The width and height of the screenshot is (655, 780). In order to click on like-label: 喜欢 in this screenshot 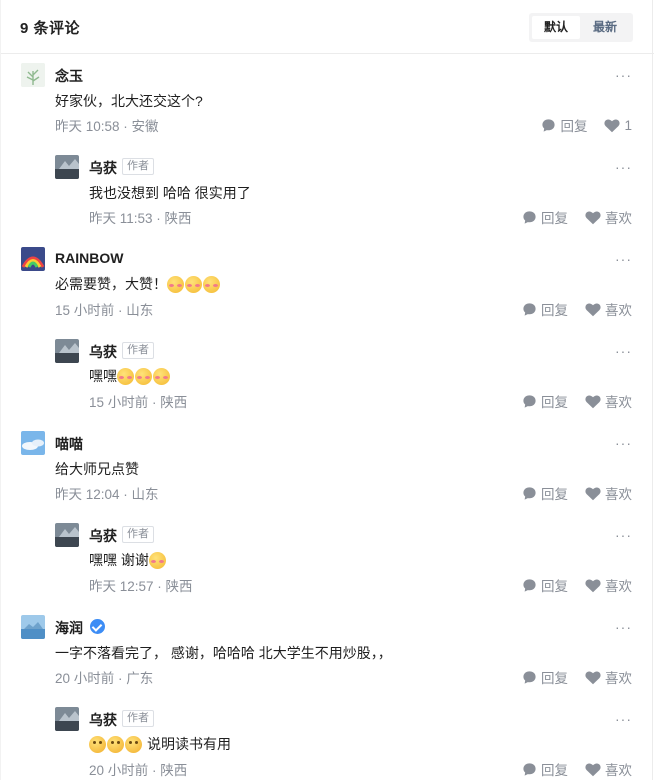, I will do `click(618, 770)`.